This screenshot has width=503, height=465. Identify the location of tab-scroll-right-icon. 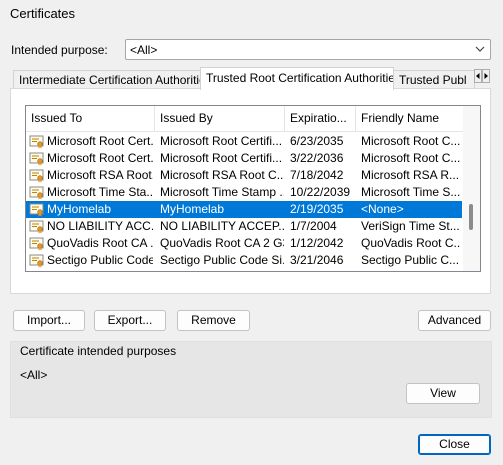
(486, 76).